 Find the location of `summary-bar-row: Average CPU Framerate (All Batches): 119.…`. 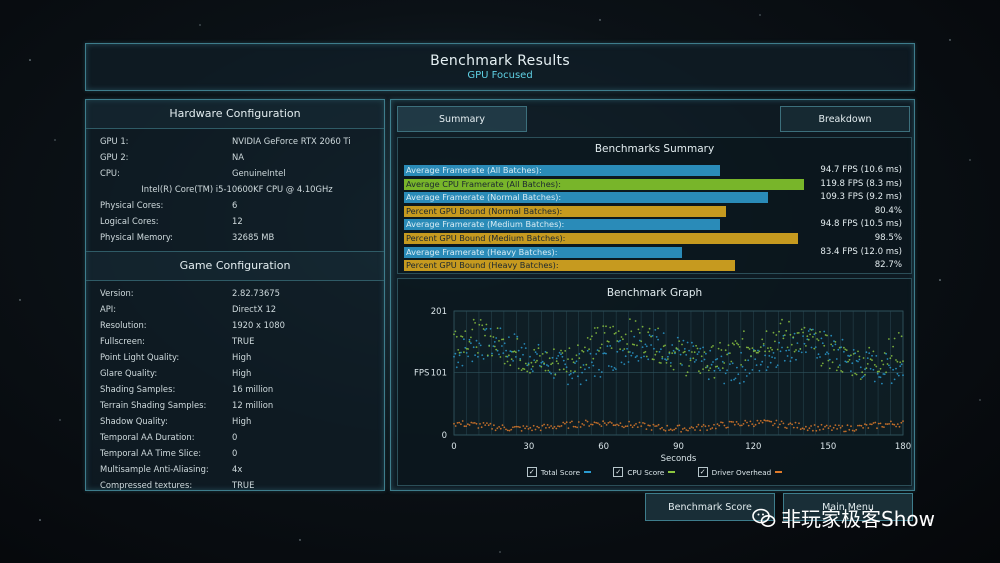

summary-bar-row: Average CPU Framerate (All Batches): 119.… is located at coordinates (654, 184).